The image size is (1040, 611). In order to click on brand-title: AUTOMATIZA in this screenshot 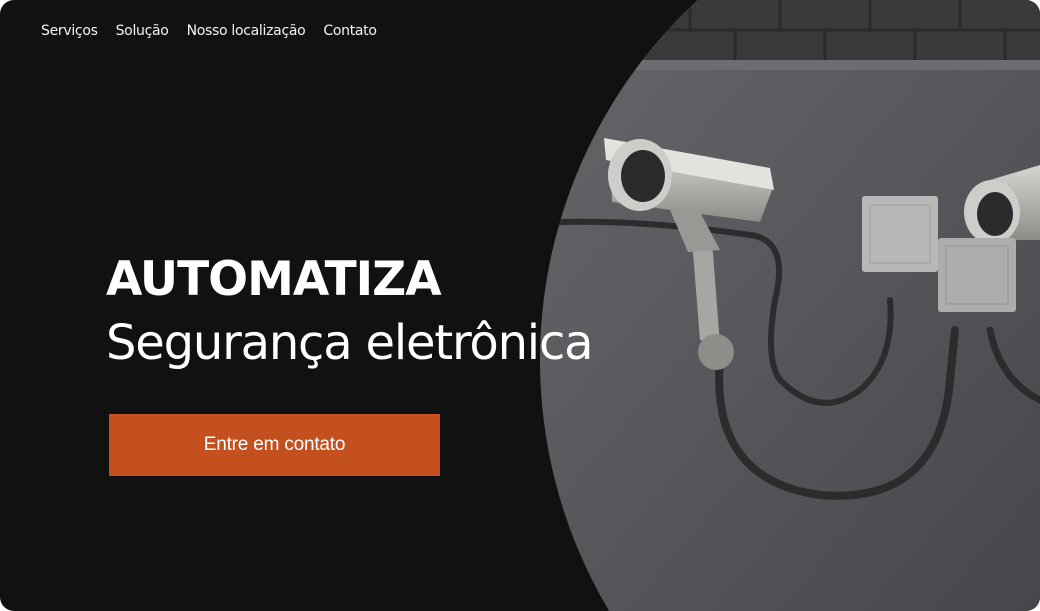, I will do `click(274, 279)`.